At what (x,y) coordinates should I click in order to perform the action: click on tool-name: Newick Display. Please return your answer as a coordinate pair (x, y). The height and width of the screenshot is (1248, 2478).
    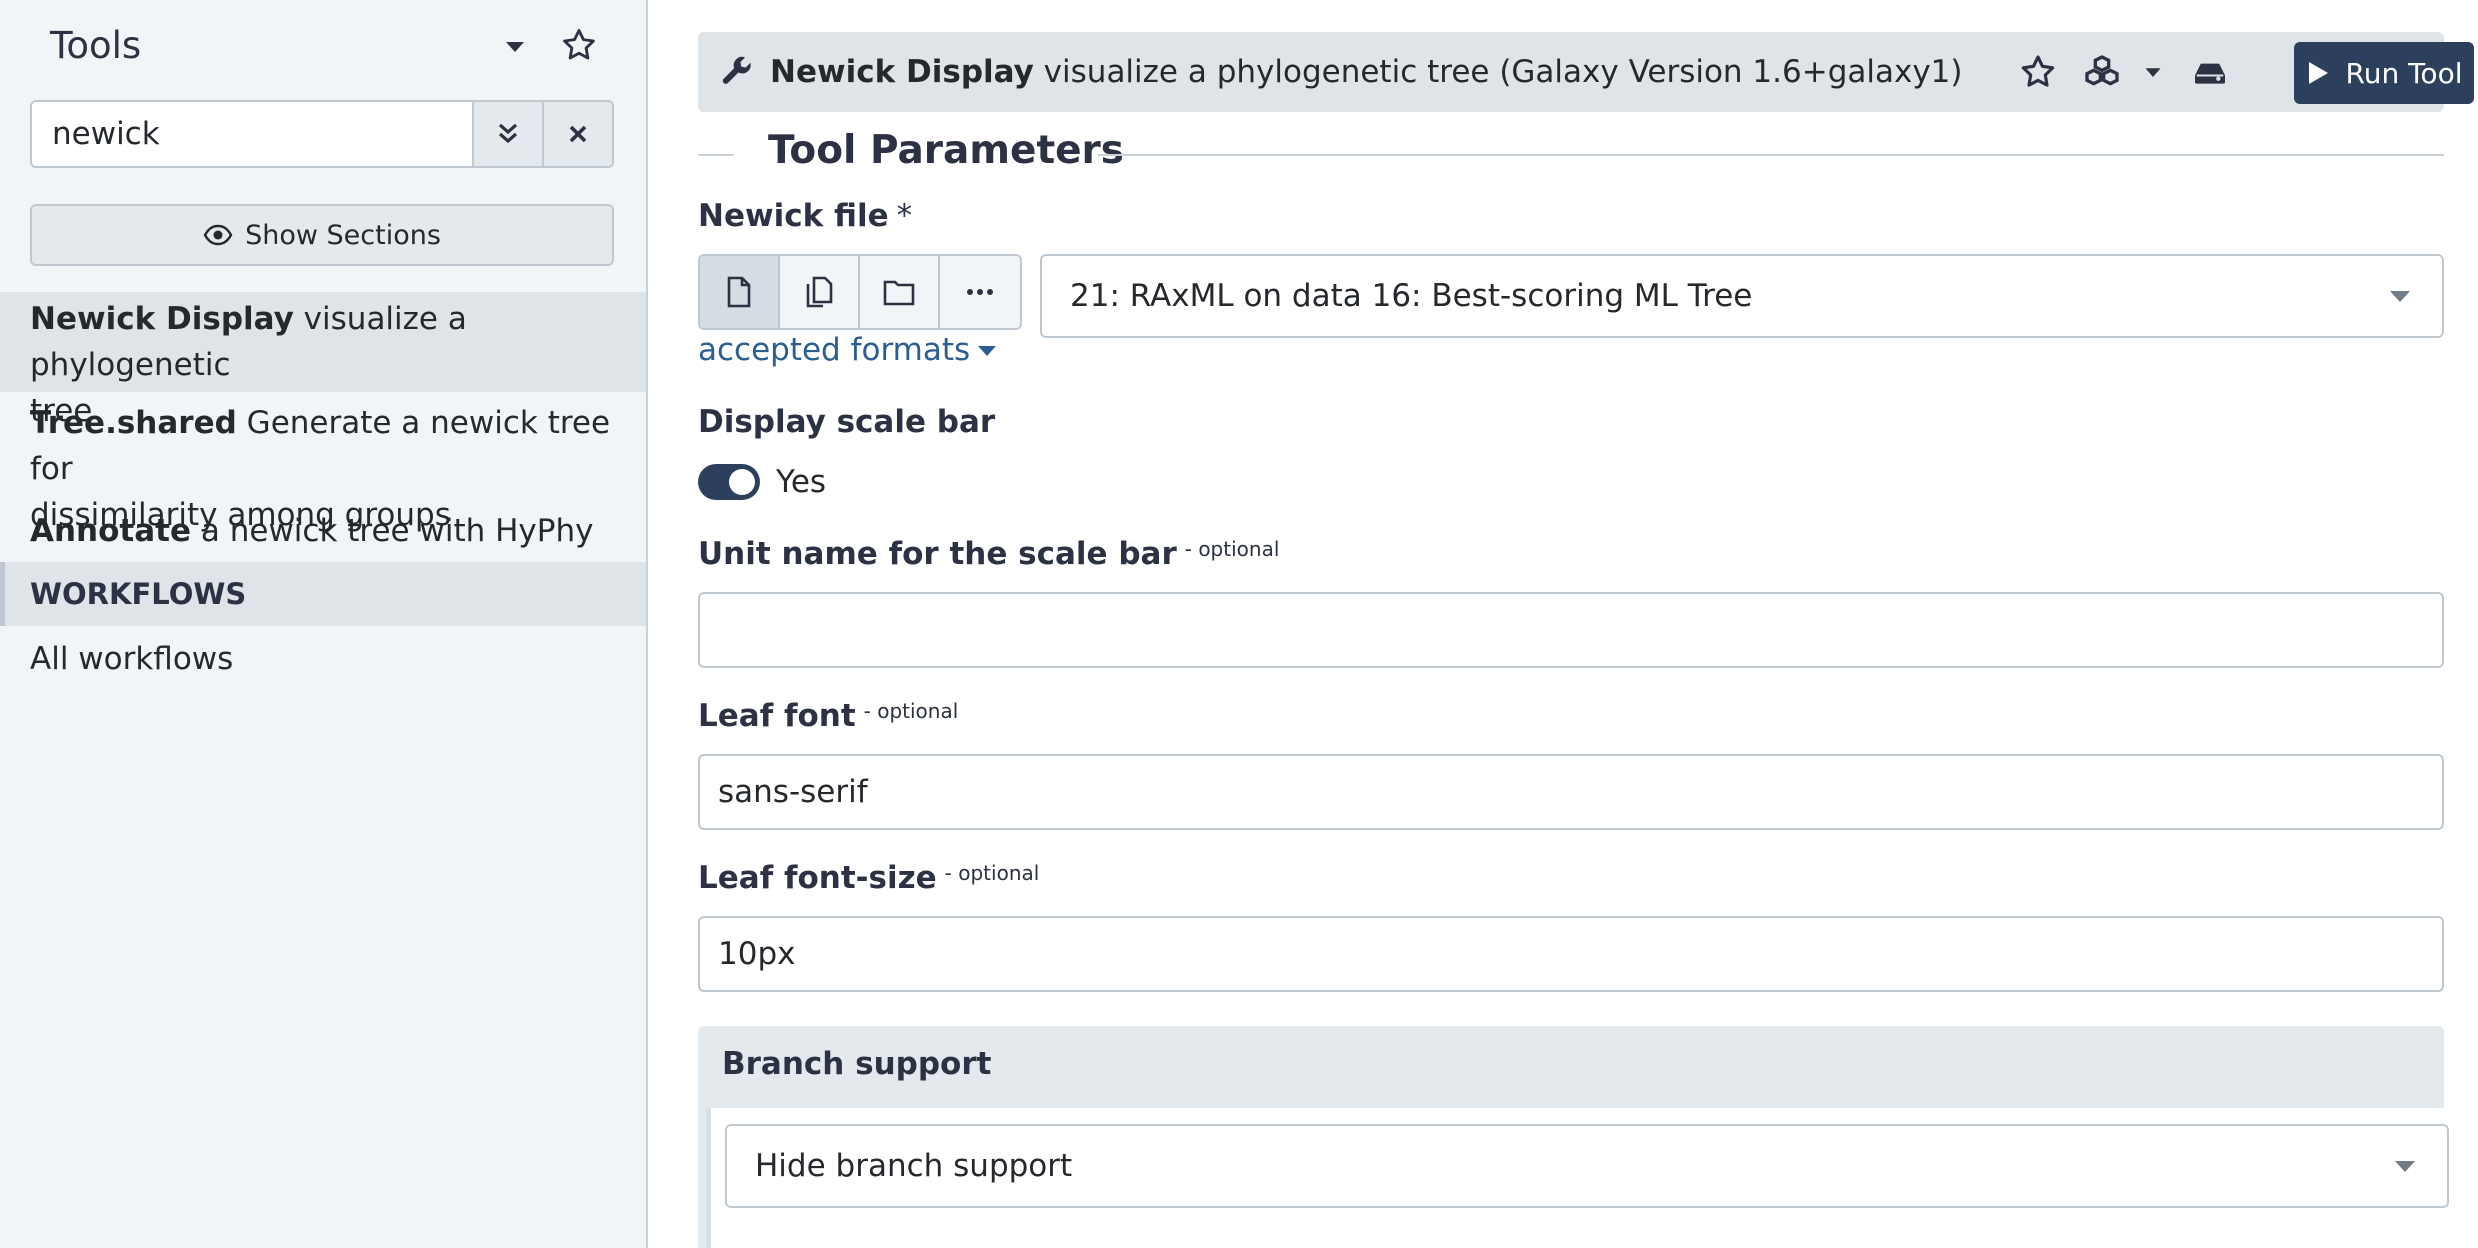
    Looking at the image, I should click on (162, 319).